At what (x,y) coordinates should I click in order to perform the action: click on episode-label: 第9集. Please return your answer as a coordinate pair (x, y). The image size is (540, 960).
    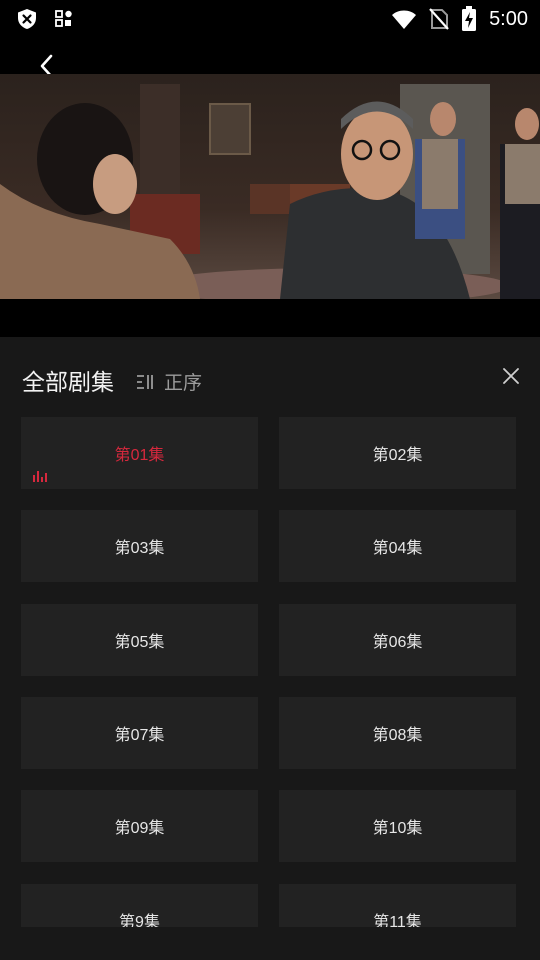
    Looking at the image, I should click on (139, 920).